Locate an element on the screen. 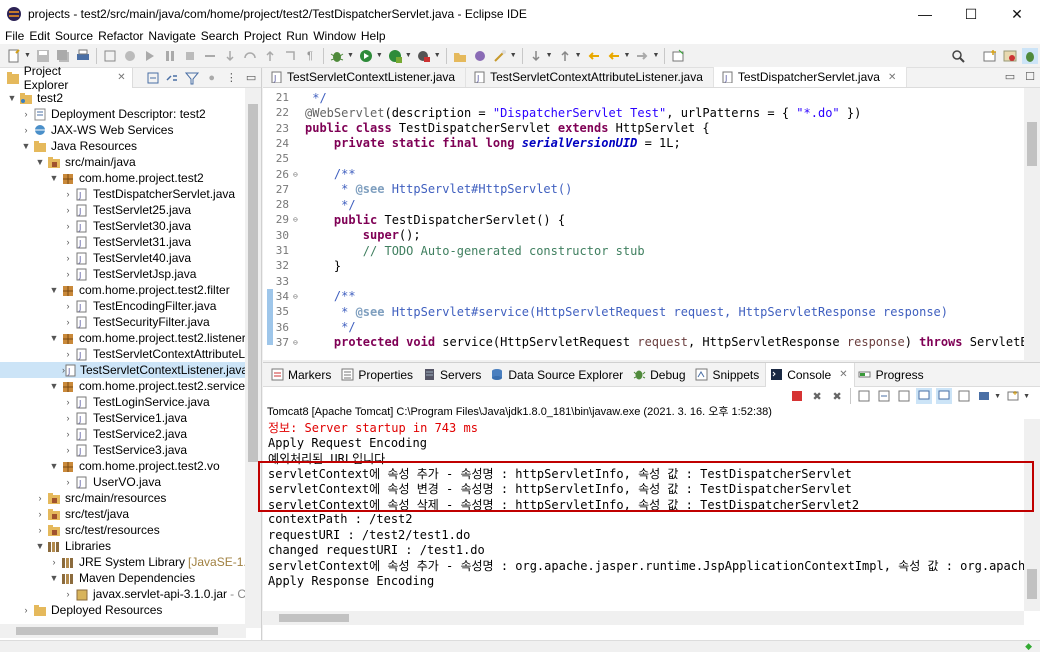 This screenshot has width=1040, height=652. tree-item: › src/test/java is located at coordinates (65, 514).